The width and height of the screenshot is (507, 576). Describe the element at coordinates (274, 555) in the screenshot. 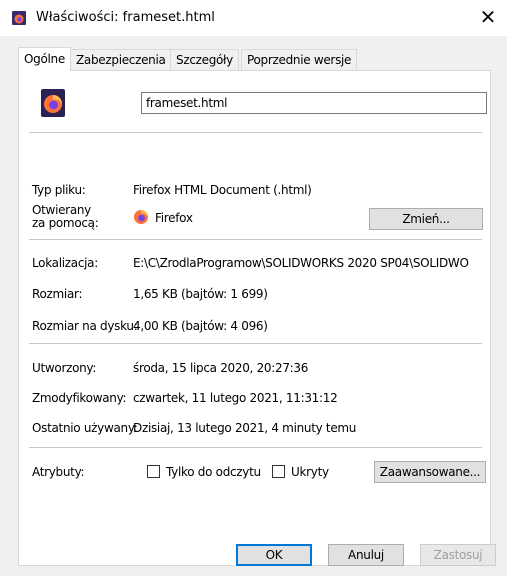

I see `ok-button: OK` at that location.